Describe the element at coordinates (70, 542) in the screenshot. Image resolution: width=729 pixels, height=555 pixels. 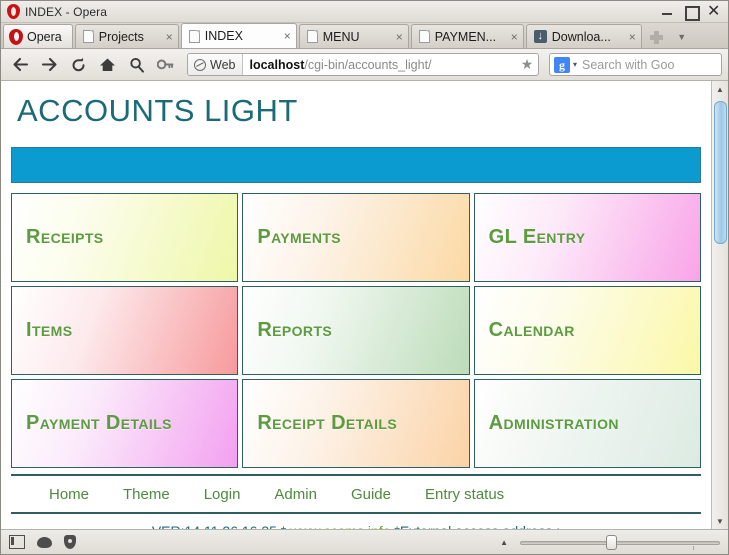
I see `shield-icon` at that location.